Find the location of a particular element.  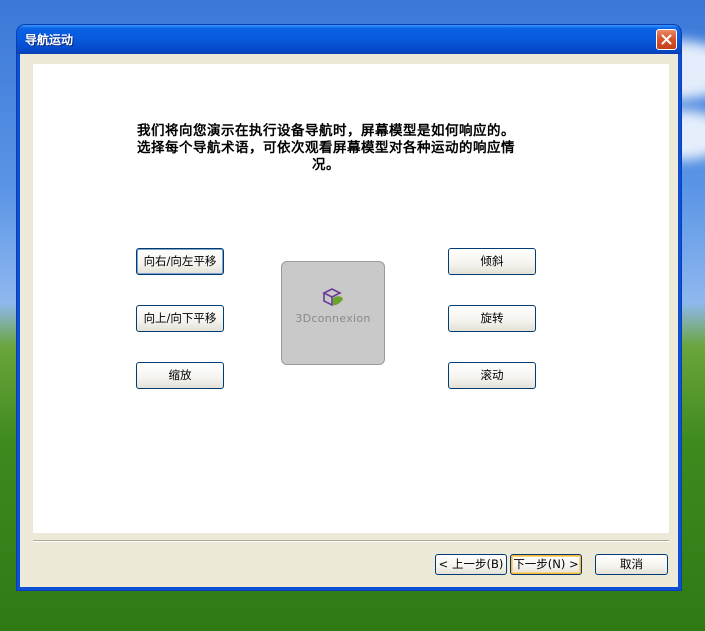

close-button is located at coordinates (666, 39).